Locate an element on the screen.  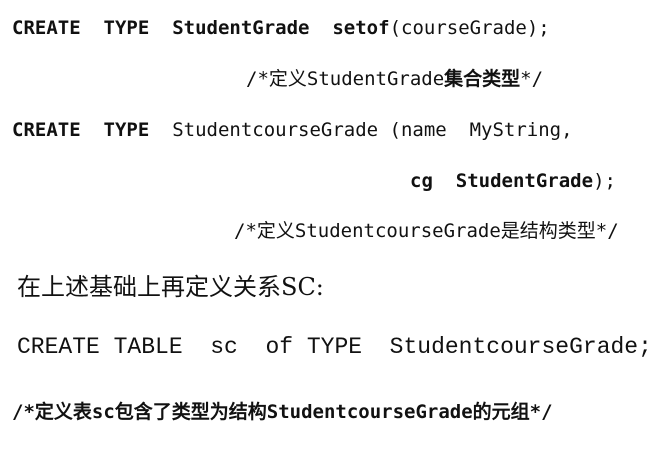
keyword-setof: setof is located at coordinates (361, 28).